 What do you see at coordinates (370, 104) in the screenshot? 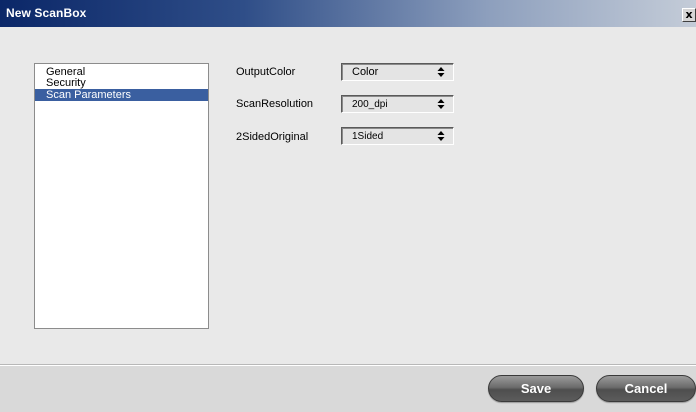
I see `scan-resolution-value: 200_dpi` at bounding box center [370, 104].